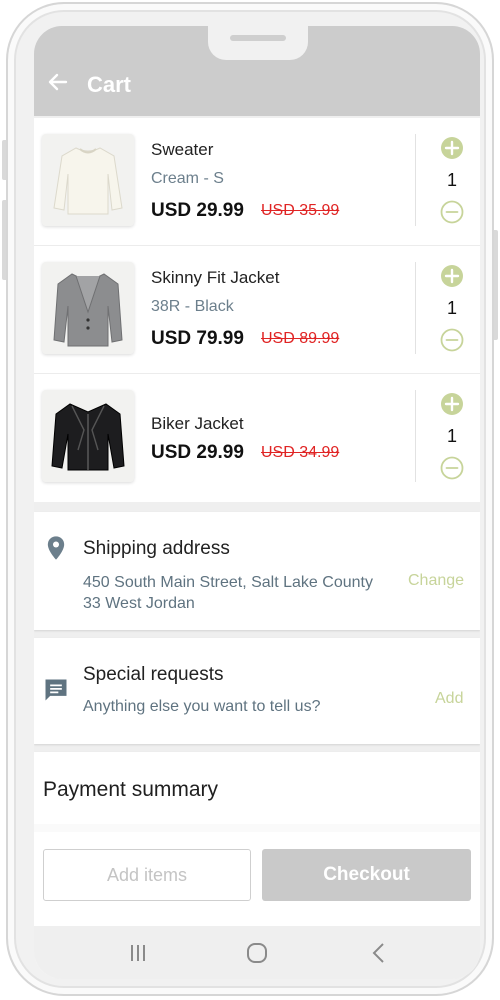 The width and height of the screenshot is (500, 1000). Describe the element at coordinates (153, 674) in the screenshot. I see `requests-title: Special requests` at that location.